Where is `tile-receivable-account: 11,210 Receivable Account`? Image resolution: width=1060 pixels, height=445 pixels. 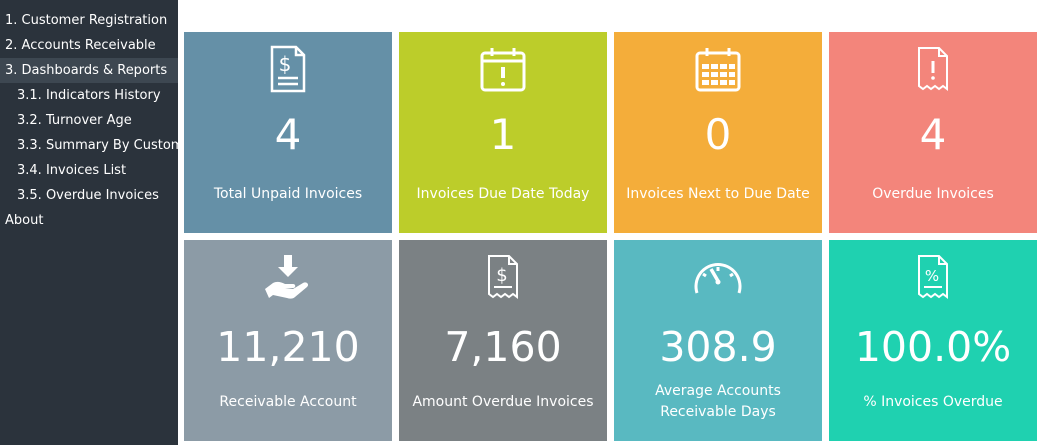
tile-receivable-account: 11,210 Receivable Account is located at coordinates (288, 340).